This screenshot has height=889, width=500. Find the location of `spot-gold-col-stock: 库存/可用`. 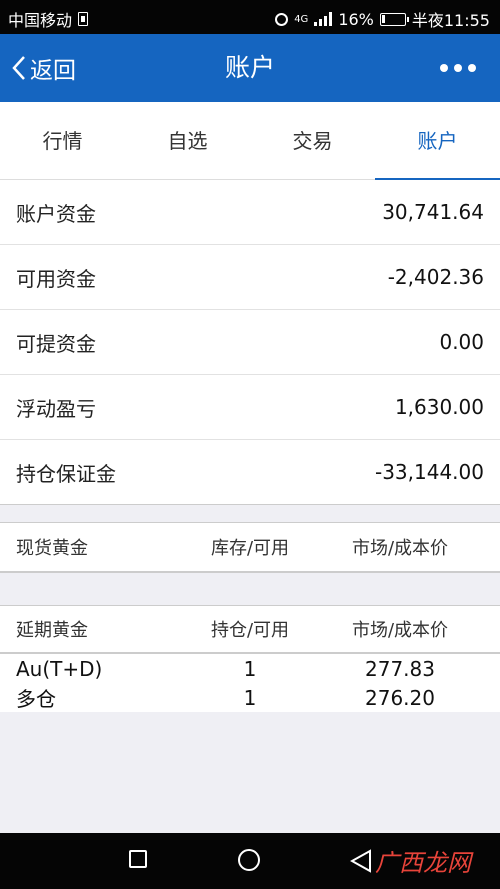

spot-gold-col-stock: 库存/可用 is located at coordinates (250, 548).